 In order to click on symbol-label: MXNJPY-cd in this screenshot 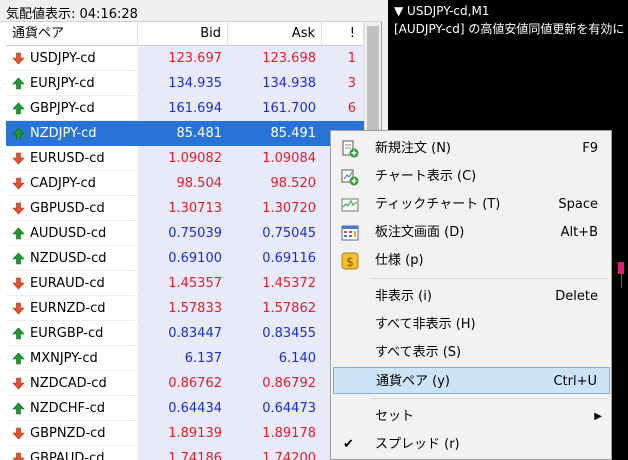, I will do `click(64, 358)`.